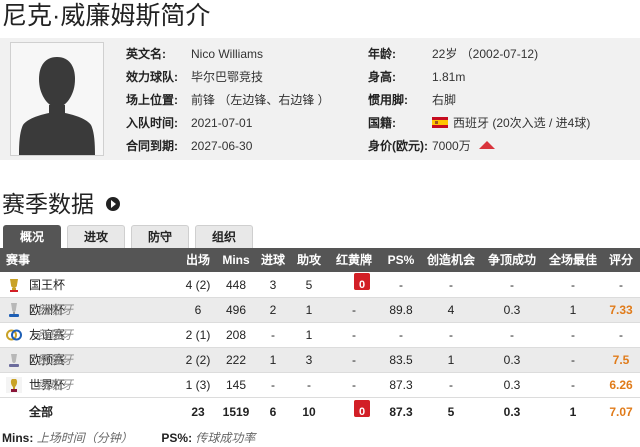 This screenshot has height=447, width=640. I want to click on nationality-row: 国籍: 西班牙 (20次入选 / 进4球), so click(500, 123).